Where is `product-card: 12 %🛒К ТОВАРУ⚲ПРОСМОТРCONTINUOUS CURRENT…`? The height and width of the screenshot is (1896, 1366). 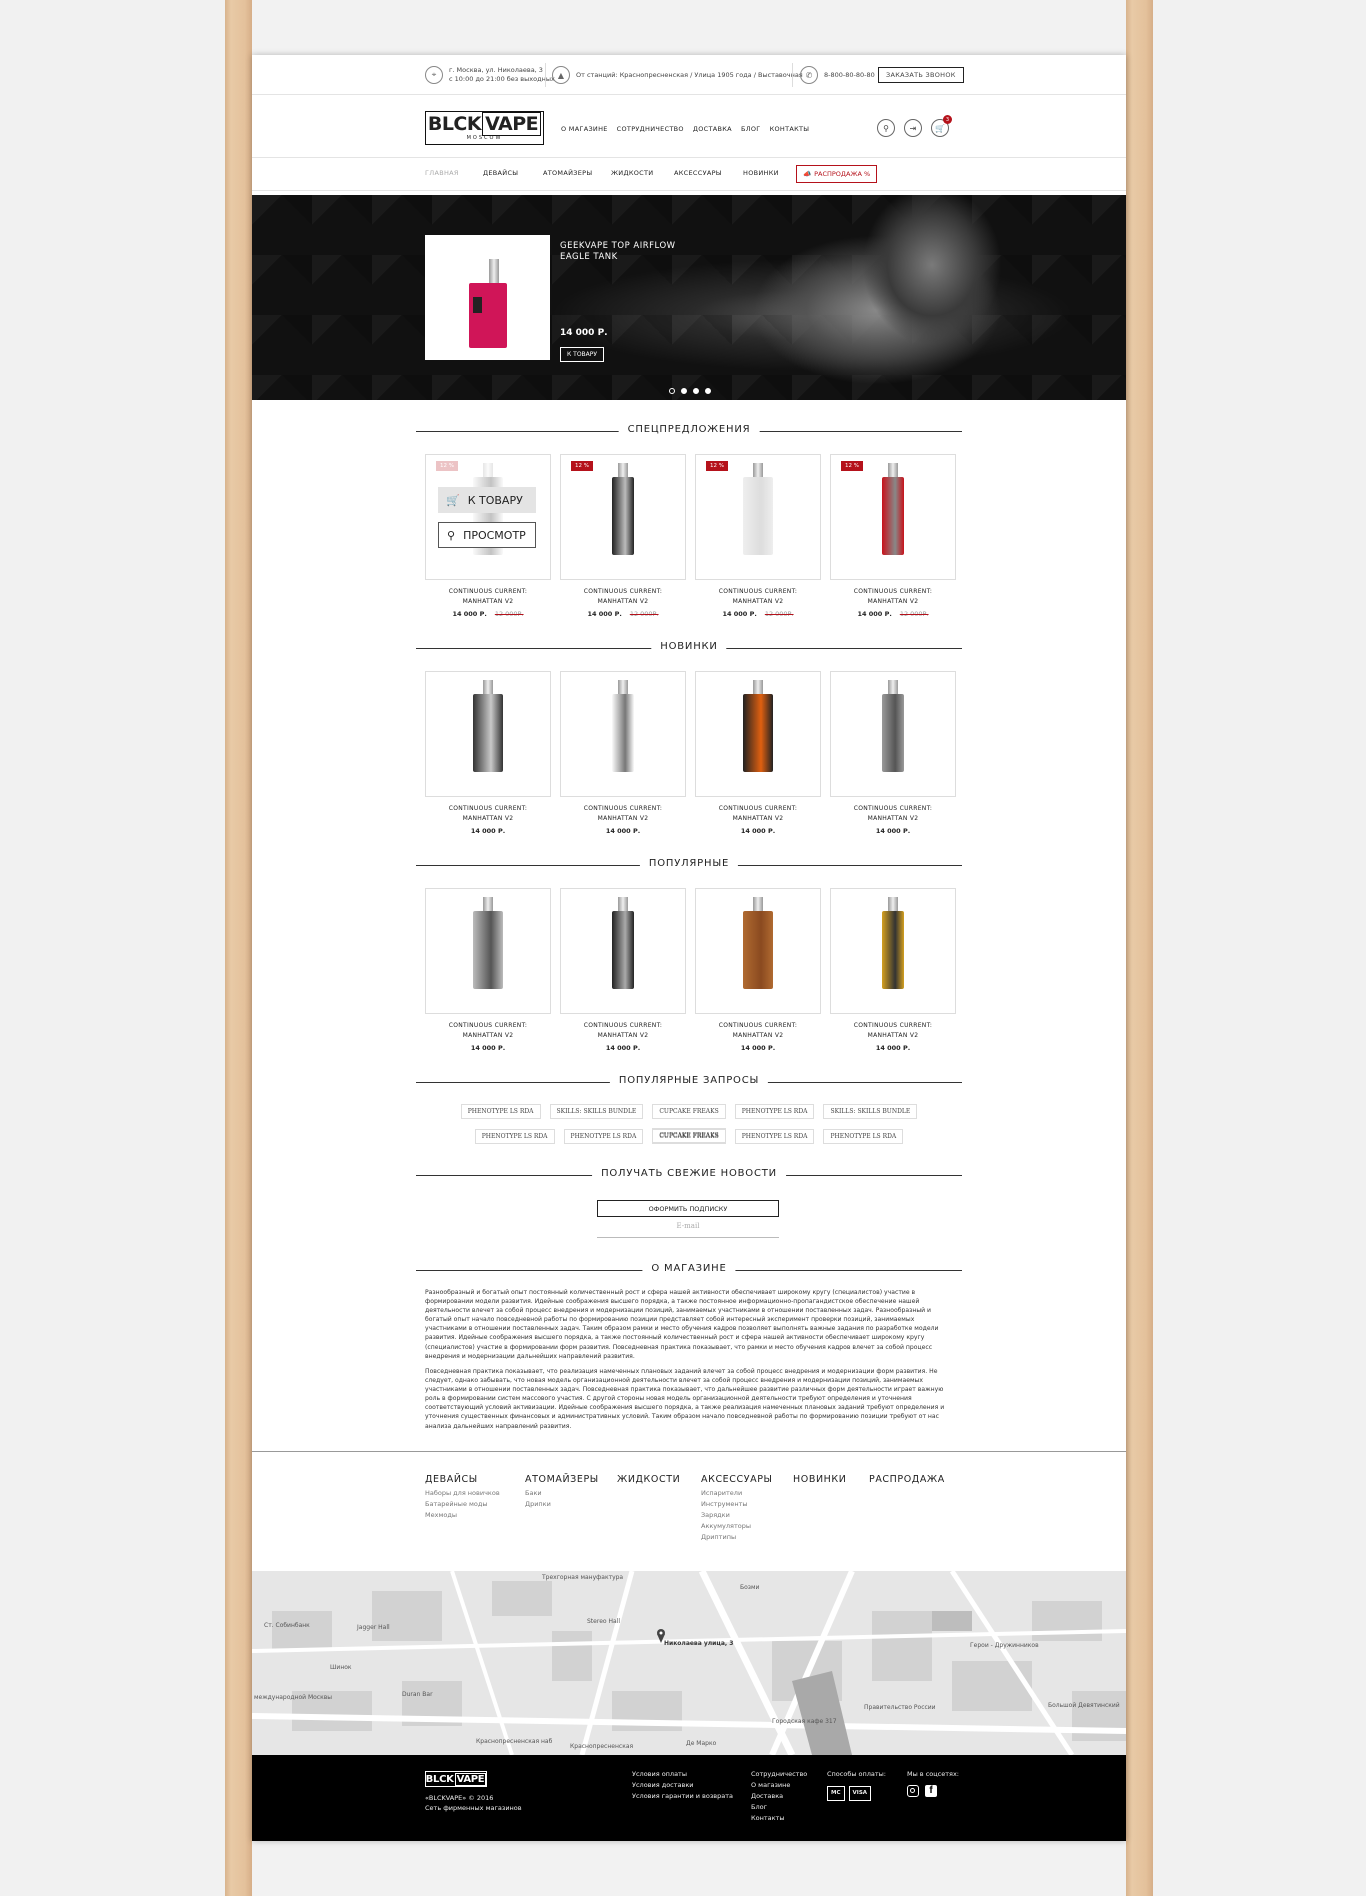
product-card: 12 %🛒К ТОВАРУ⚲ПРОСМОТРCONTINUOUS CURRENT… is located at coordinates (488, 536).